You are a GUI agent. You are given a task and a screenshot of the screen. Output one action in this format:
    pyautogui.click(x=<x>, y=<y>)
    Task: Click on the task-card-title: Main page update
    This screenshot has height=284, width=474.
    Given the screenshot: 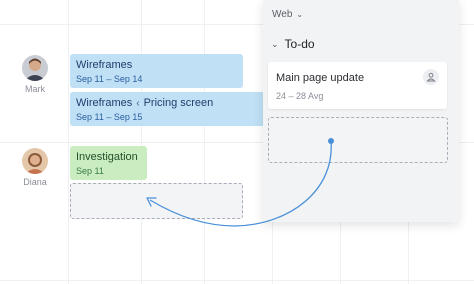 What is the action you would take?
    pyautogui.click(x=320, y=78)
    